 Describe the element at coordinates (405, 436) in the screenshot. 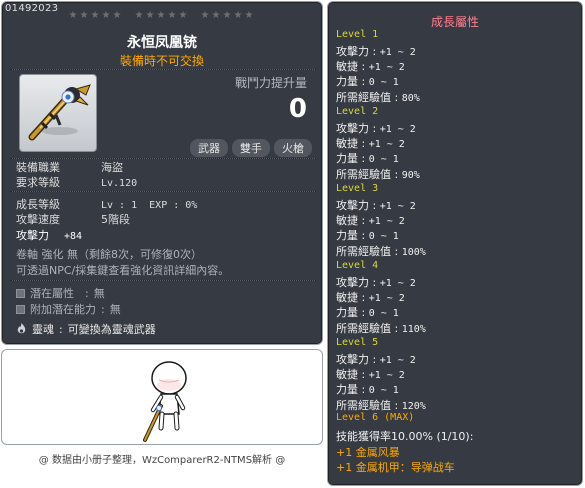

I see `max-skill-rate: 技能獲得率10.00% (1/10):` at that location.